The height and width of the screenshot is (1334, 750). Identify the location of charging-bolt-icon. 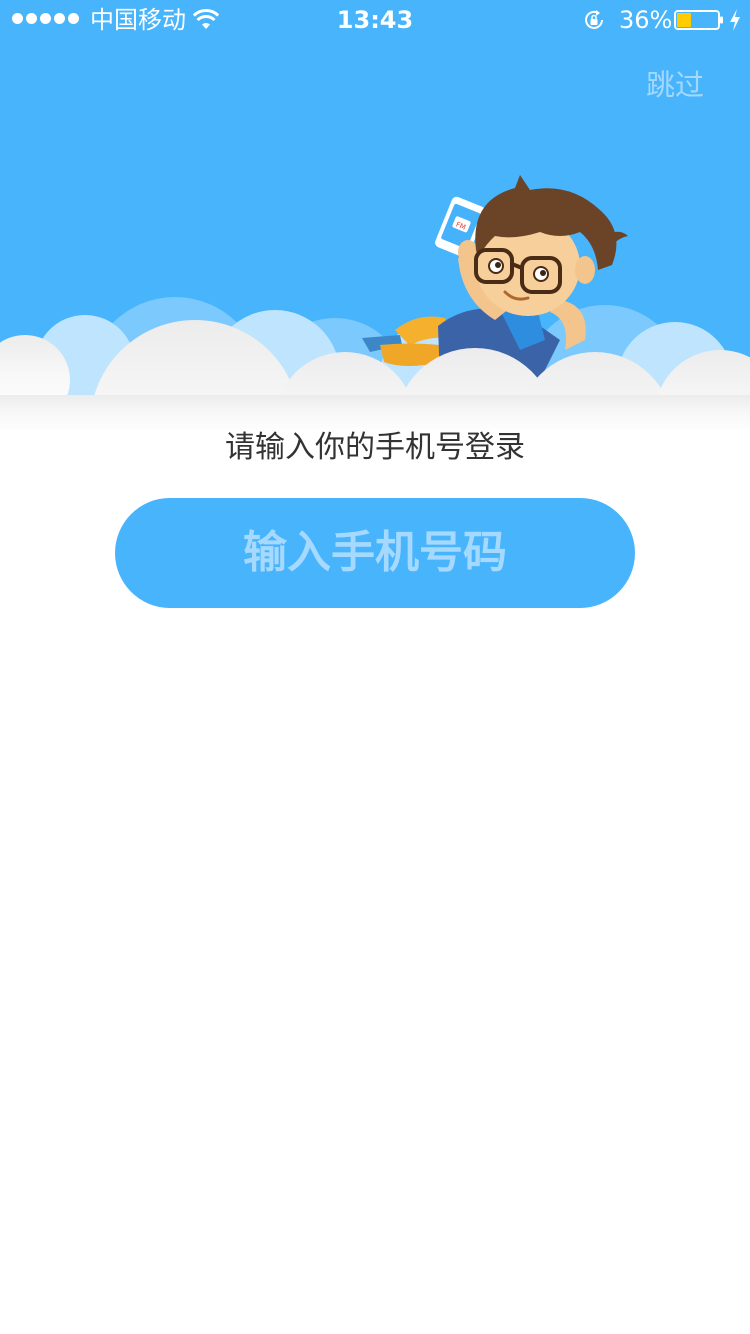
(735, 20).